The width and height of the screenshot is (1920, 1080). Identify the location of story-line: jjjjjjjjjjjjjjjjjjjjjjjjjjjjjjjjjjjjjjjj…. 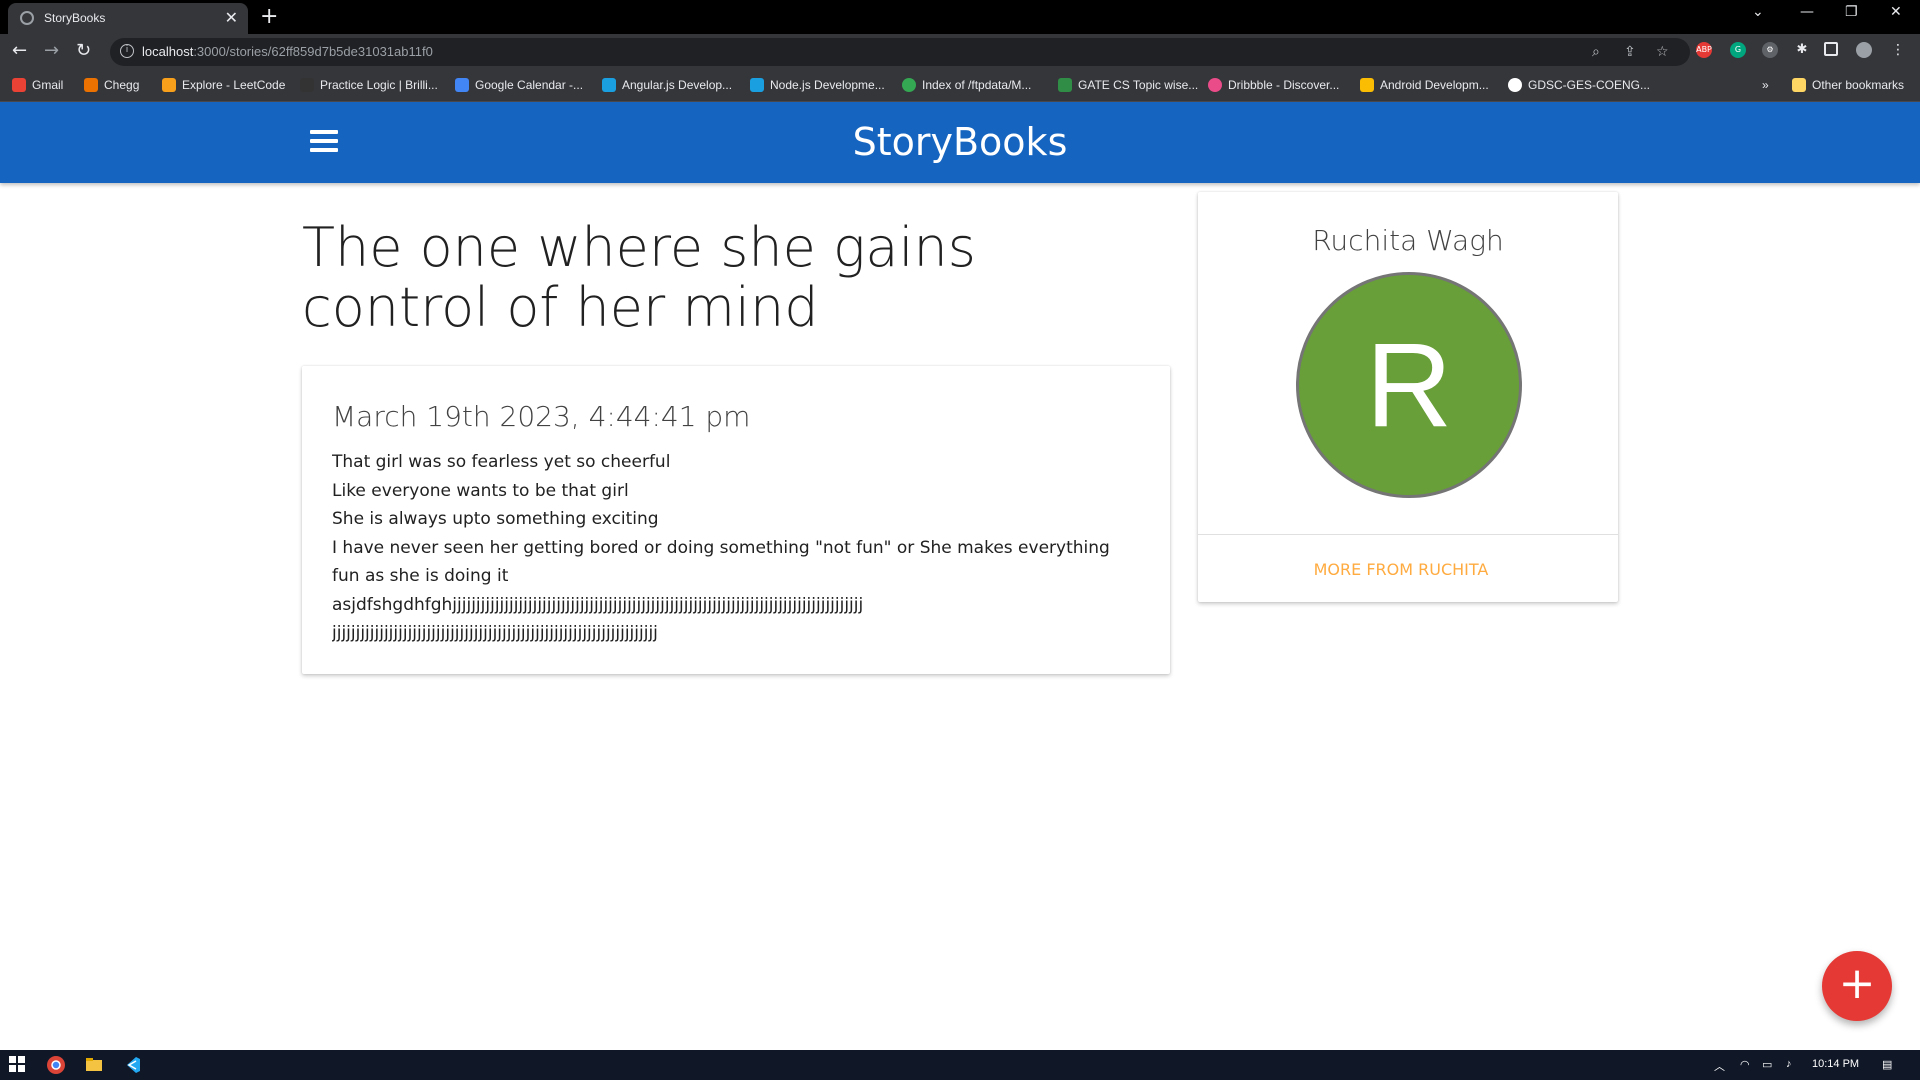
(495, 633).